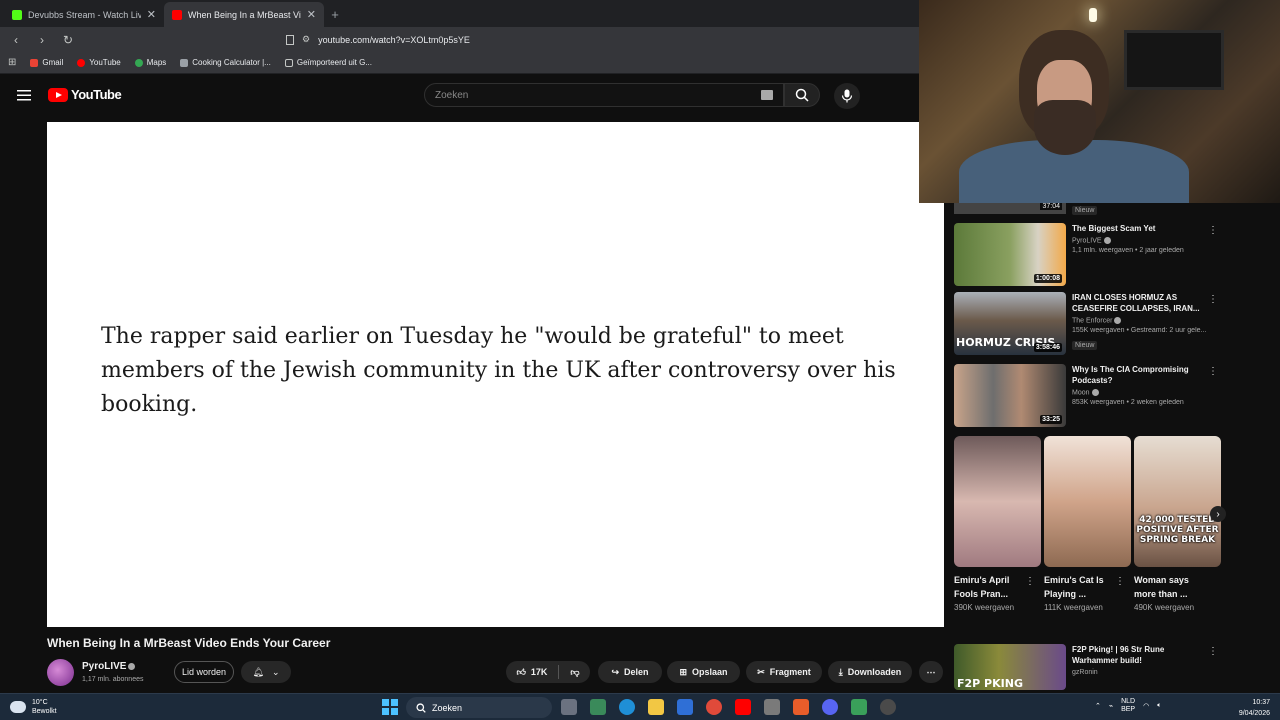 This screenshot has width=1280, height=720. What do you see at coordinates (870, 672) in the screenshot?
I see `download-button: ⤓ Downloaden` at bounding box center [870, 672].